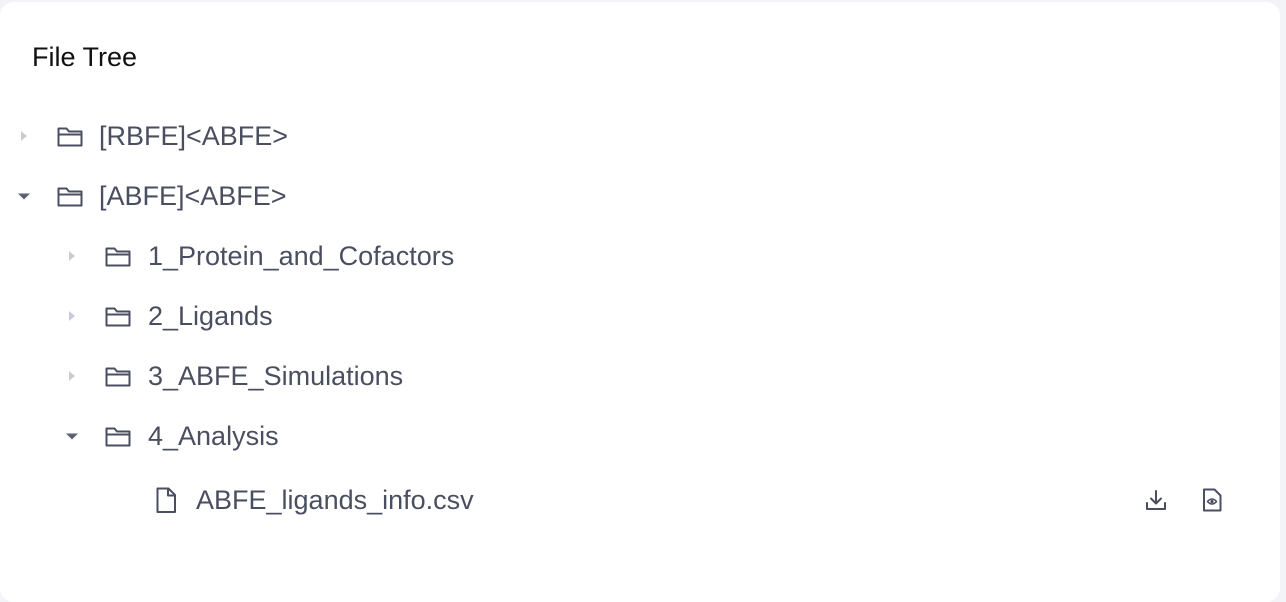 This screenshot has width=1286, height=602. What do you see at coordinates (335, 500) in the screenshot?
I see `tree-item-label: ABFE_ligands_info.csv` at bounding box center [335, 500].